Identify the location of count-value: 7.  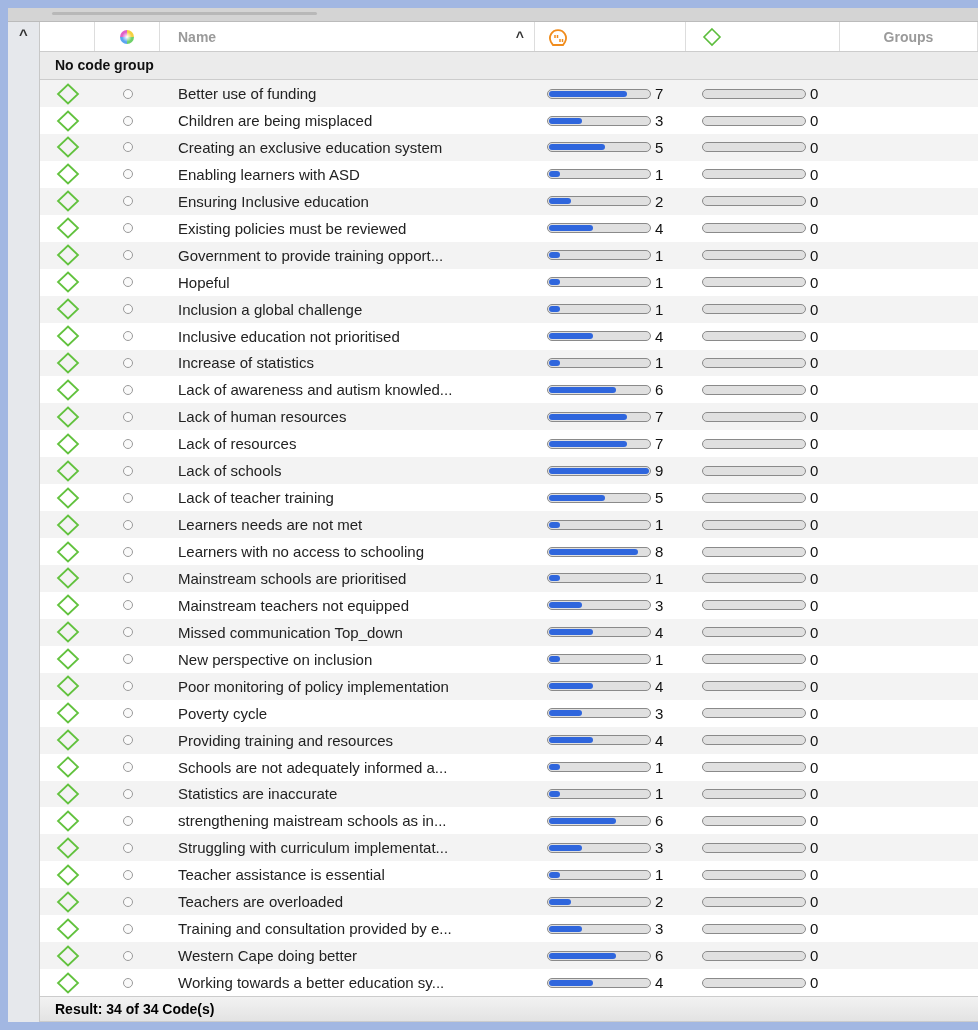
(659, 94).